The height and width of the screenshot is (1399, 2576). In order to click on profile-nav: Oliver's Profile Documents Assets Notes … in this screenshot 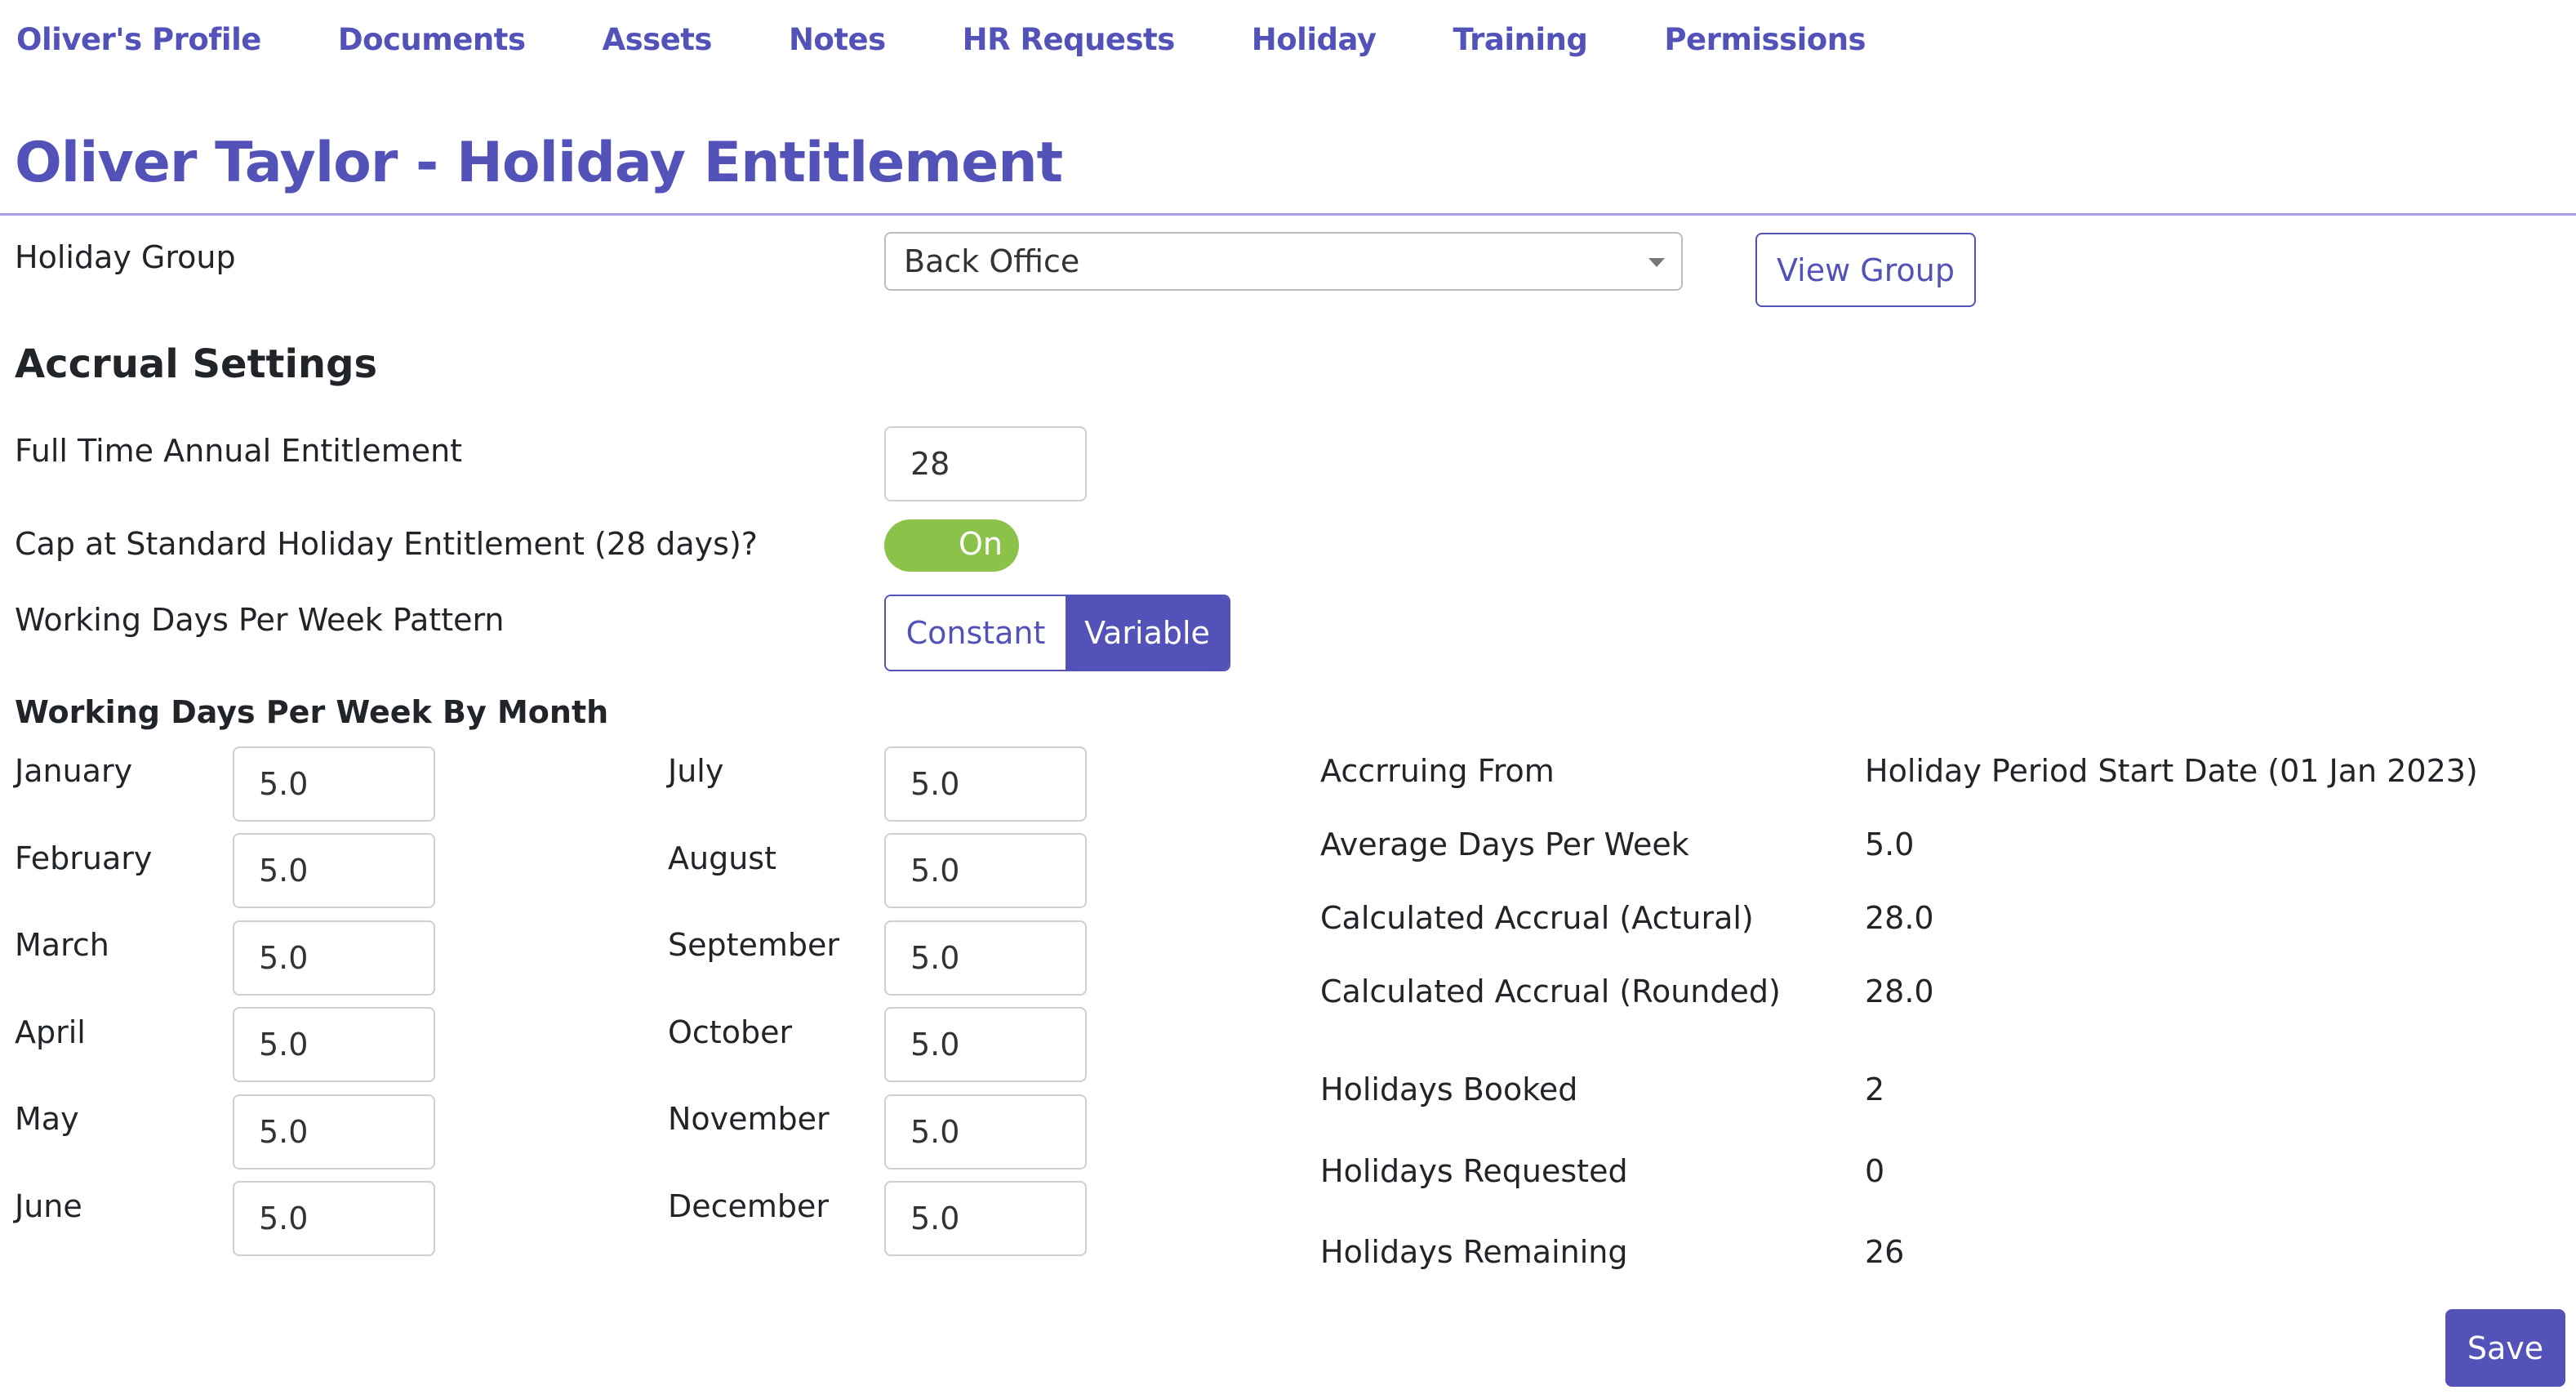, I will do `click(941, 39)`.